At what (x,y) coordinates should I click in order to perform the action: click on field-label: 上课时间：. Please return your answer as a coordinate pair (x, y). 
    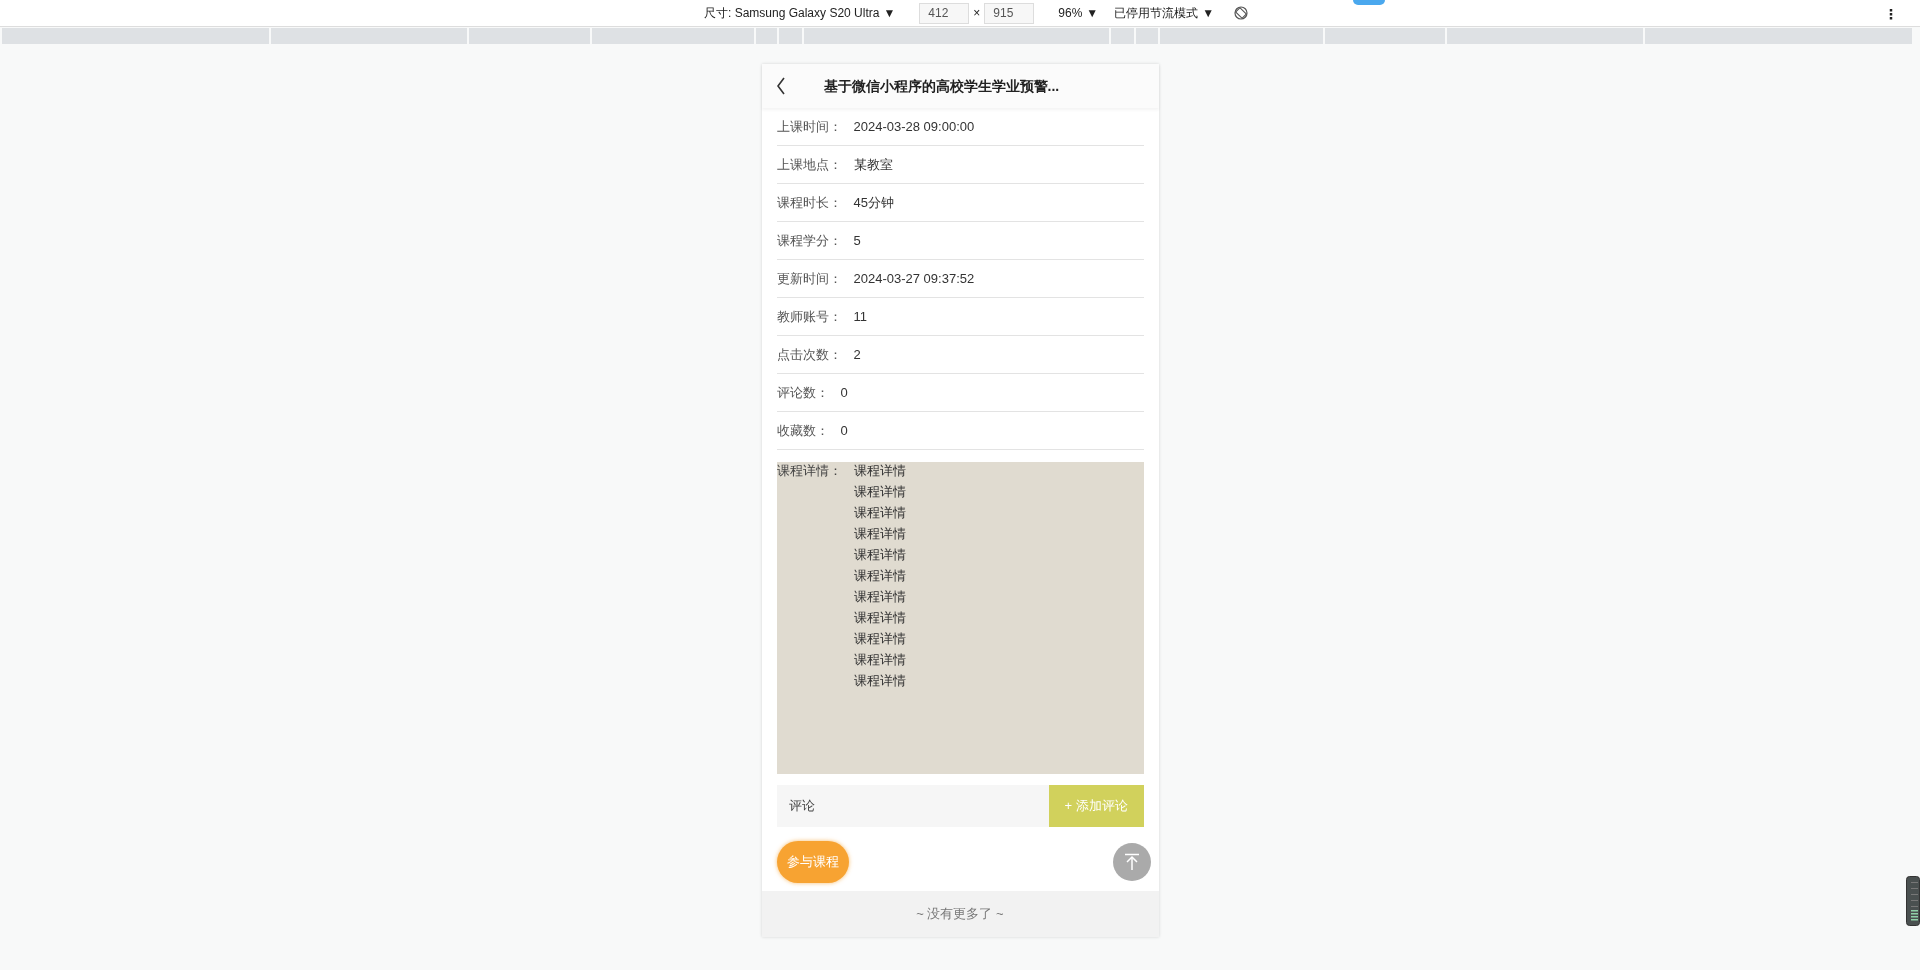
    Looking at the image, I should click on (809, 126).